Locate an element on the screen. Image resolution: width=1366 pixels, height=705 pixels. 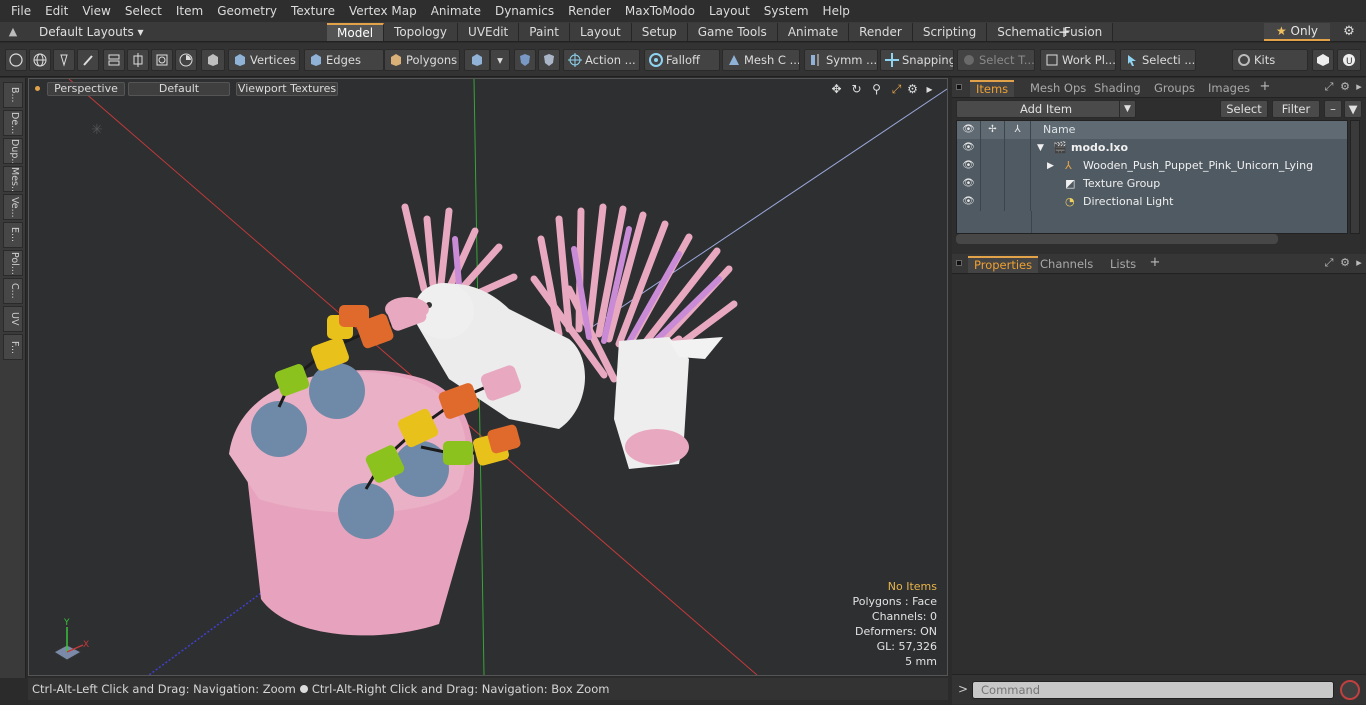
move-view-icon: ✥ is located at coordinates (836, 89).